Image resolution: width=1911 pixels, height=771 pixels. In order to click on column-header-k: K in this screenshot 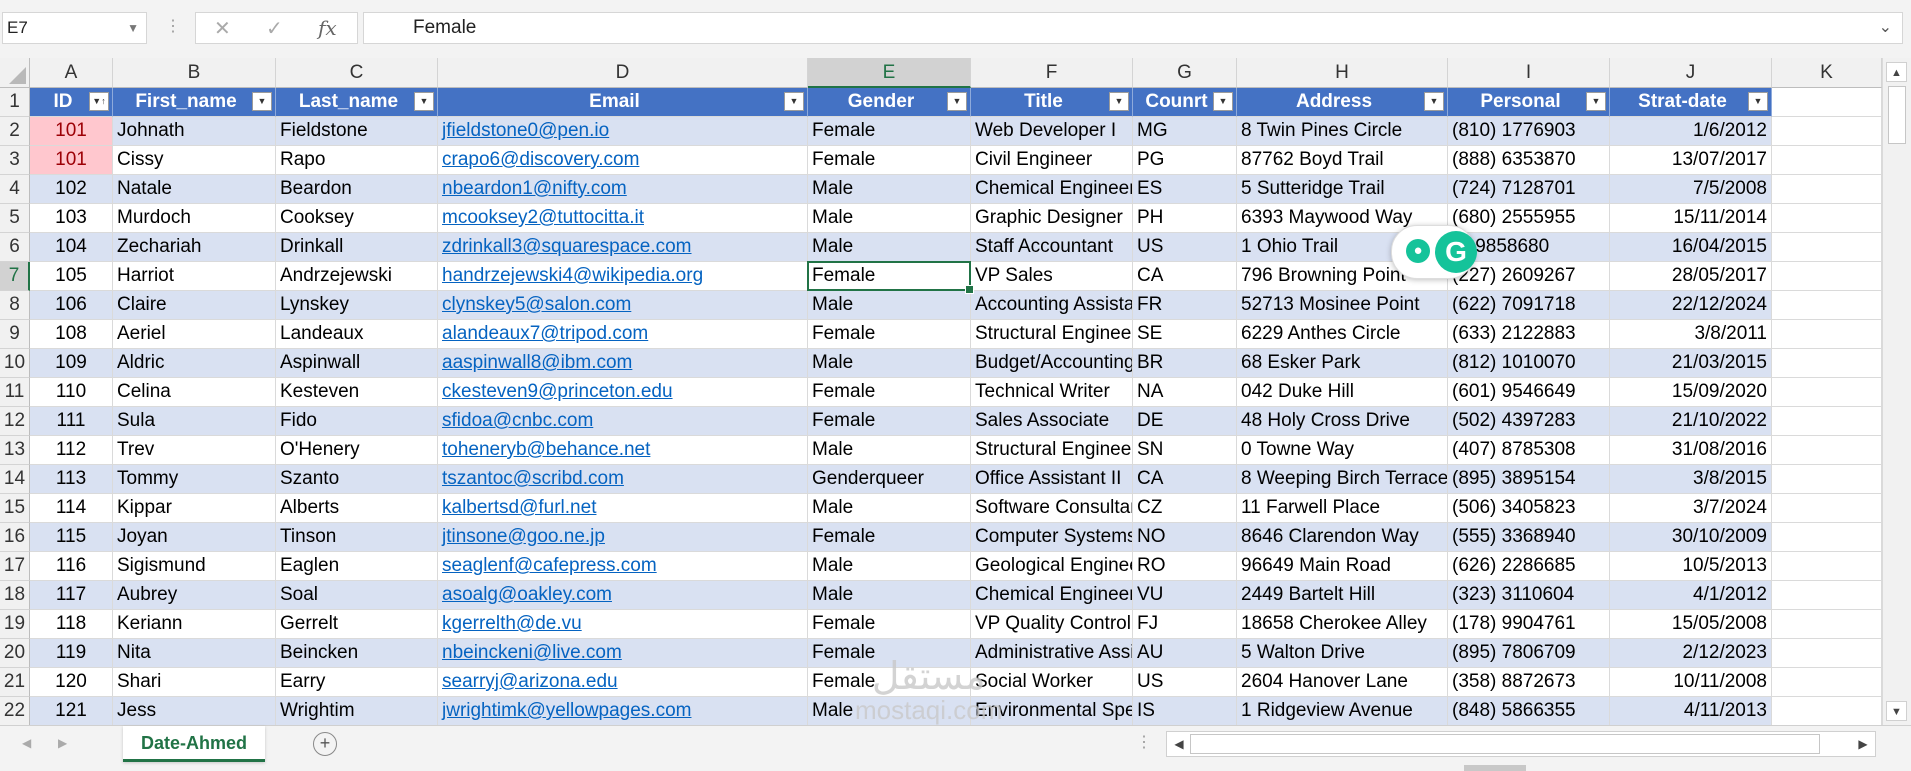, I will do `click(1827, 73)`.